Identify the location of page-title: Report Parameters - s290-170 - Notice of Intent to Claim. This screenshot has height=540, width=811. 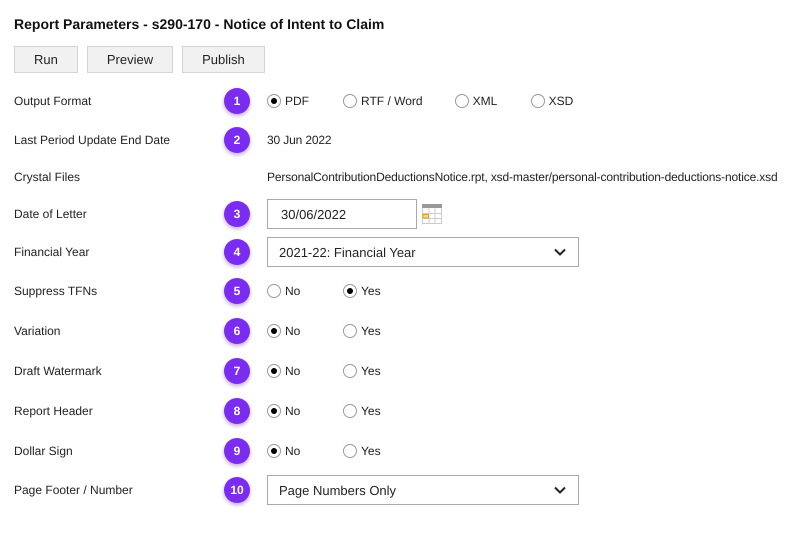
(200, 24).